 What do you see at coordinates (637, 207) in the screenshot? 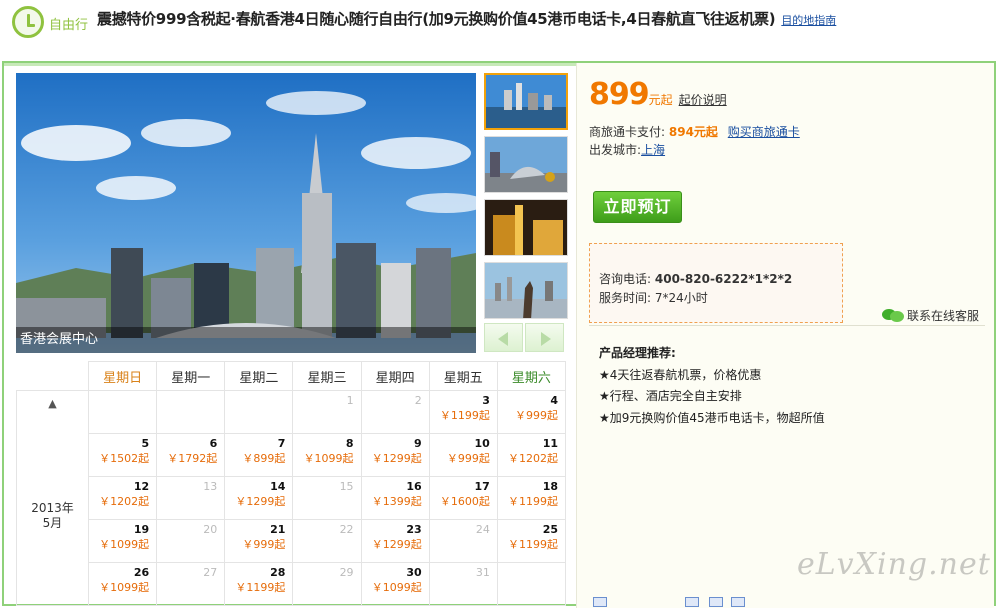
I see `book-now-button: 立即预订` at bounding box center [637, 207].